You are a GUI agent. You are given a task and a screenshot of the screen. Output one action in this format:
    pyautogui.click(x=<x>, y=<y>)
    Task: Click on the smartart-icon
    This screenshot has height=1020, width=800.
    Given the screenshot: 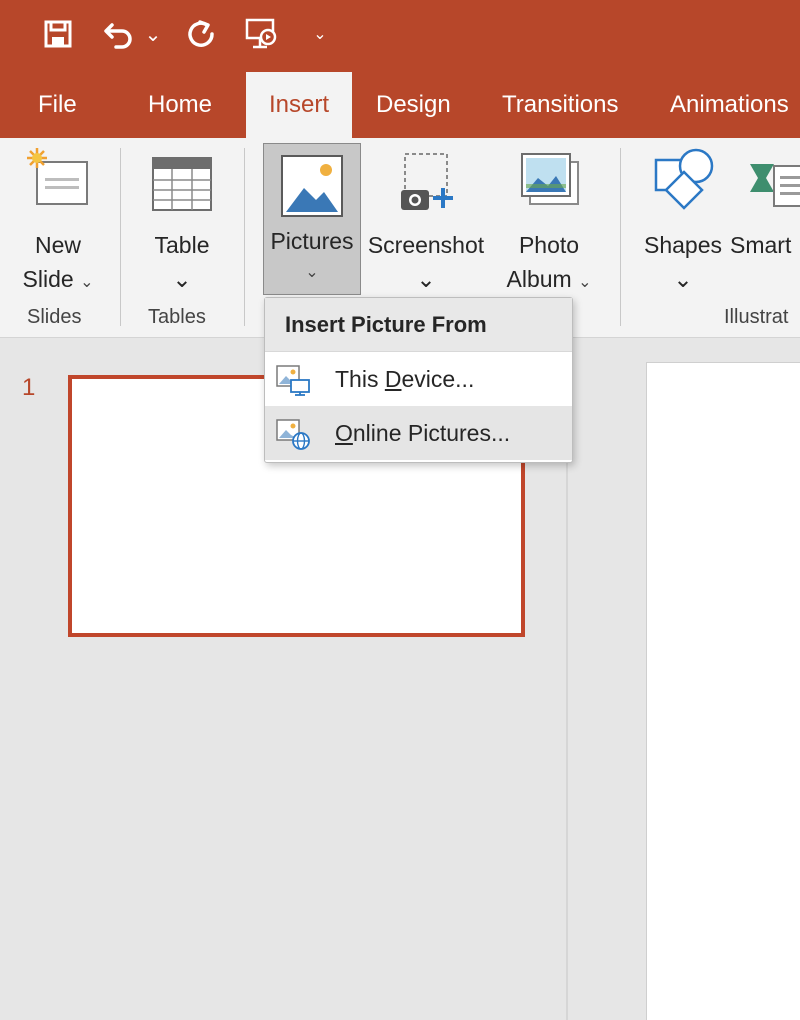 What is the action you would take?
    pyautogui.click(x=775, y=185)
    